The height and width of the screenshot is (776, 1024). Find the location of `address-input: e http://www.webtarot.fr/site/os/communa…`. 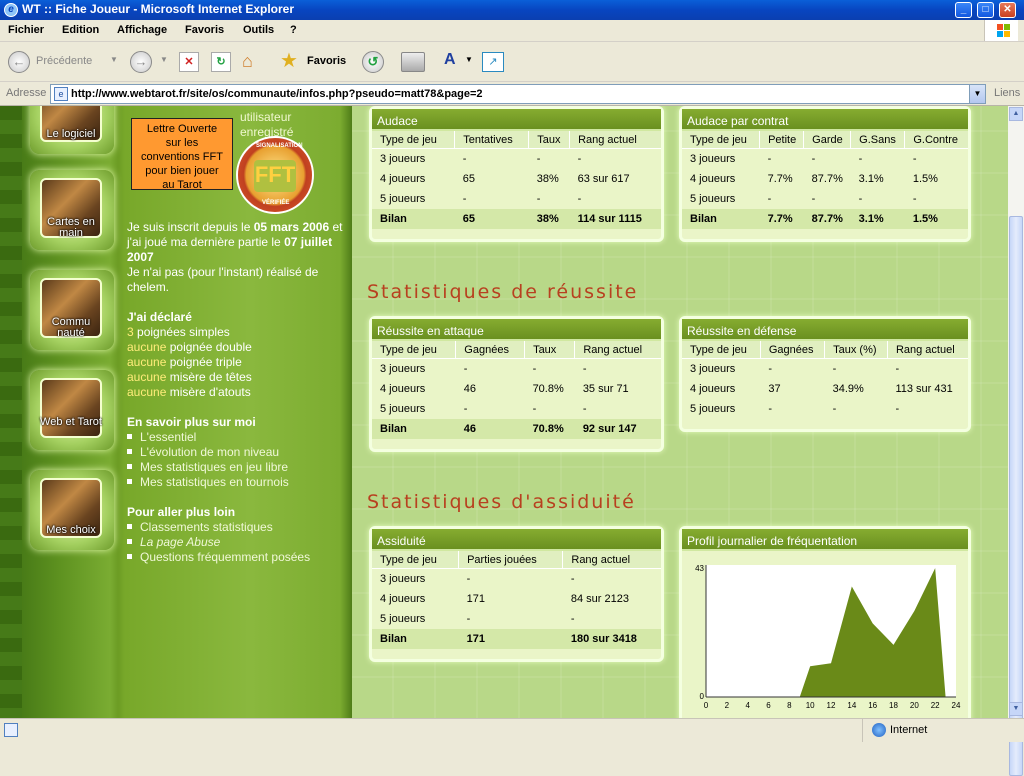

address-input: e http://www.webtarot.fr/site/os/communa… is located at coordinates (518, 94).